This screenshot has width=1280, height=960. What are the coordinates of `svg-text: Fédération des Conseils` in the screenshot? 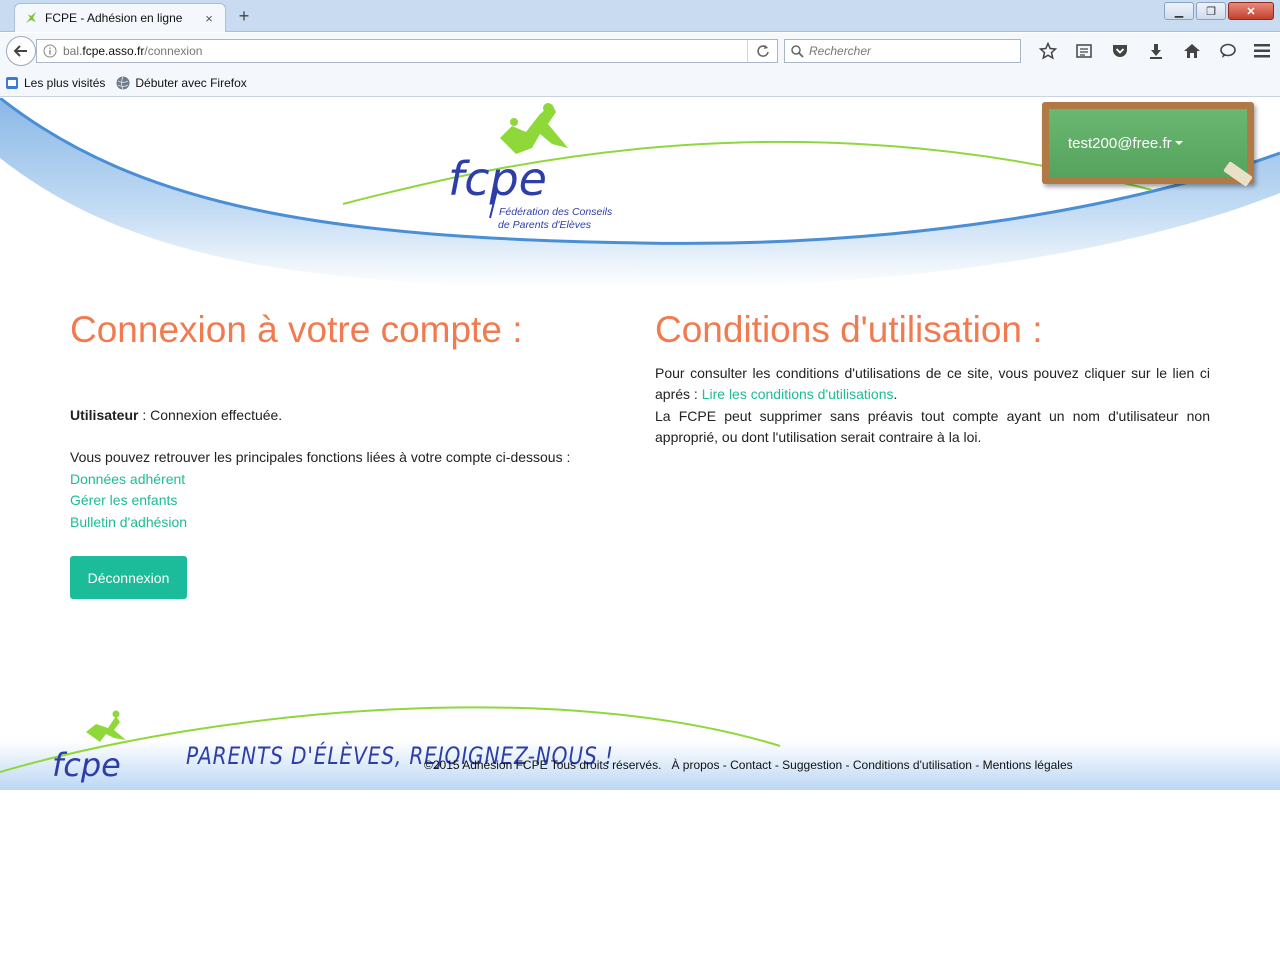 It's located at (556, 212).